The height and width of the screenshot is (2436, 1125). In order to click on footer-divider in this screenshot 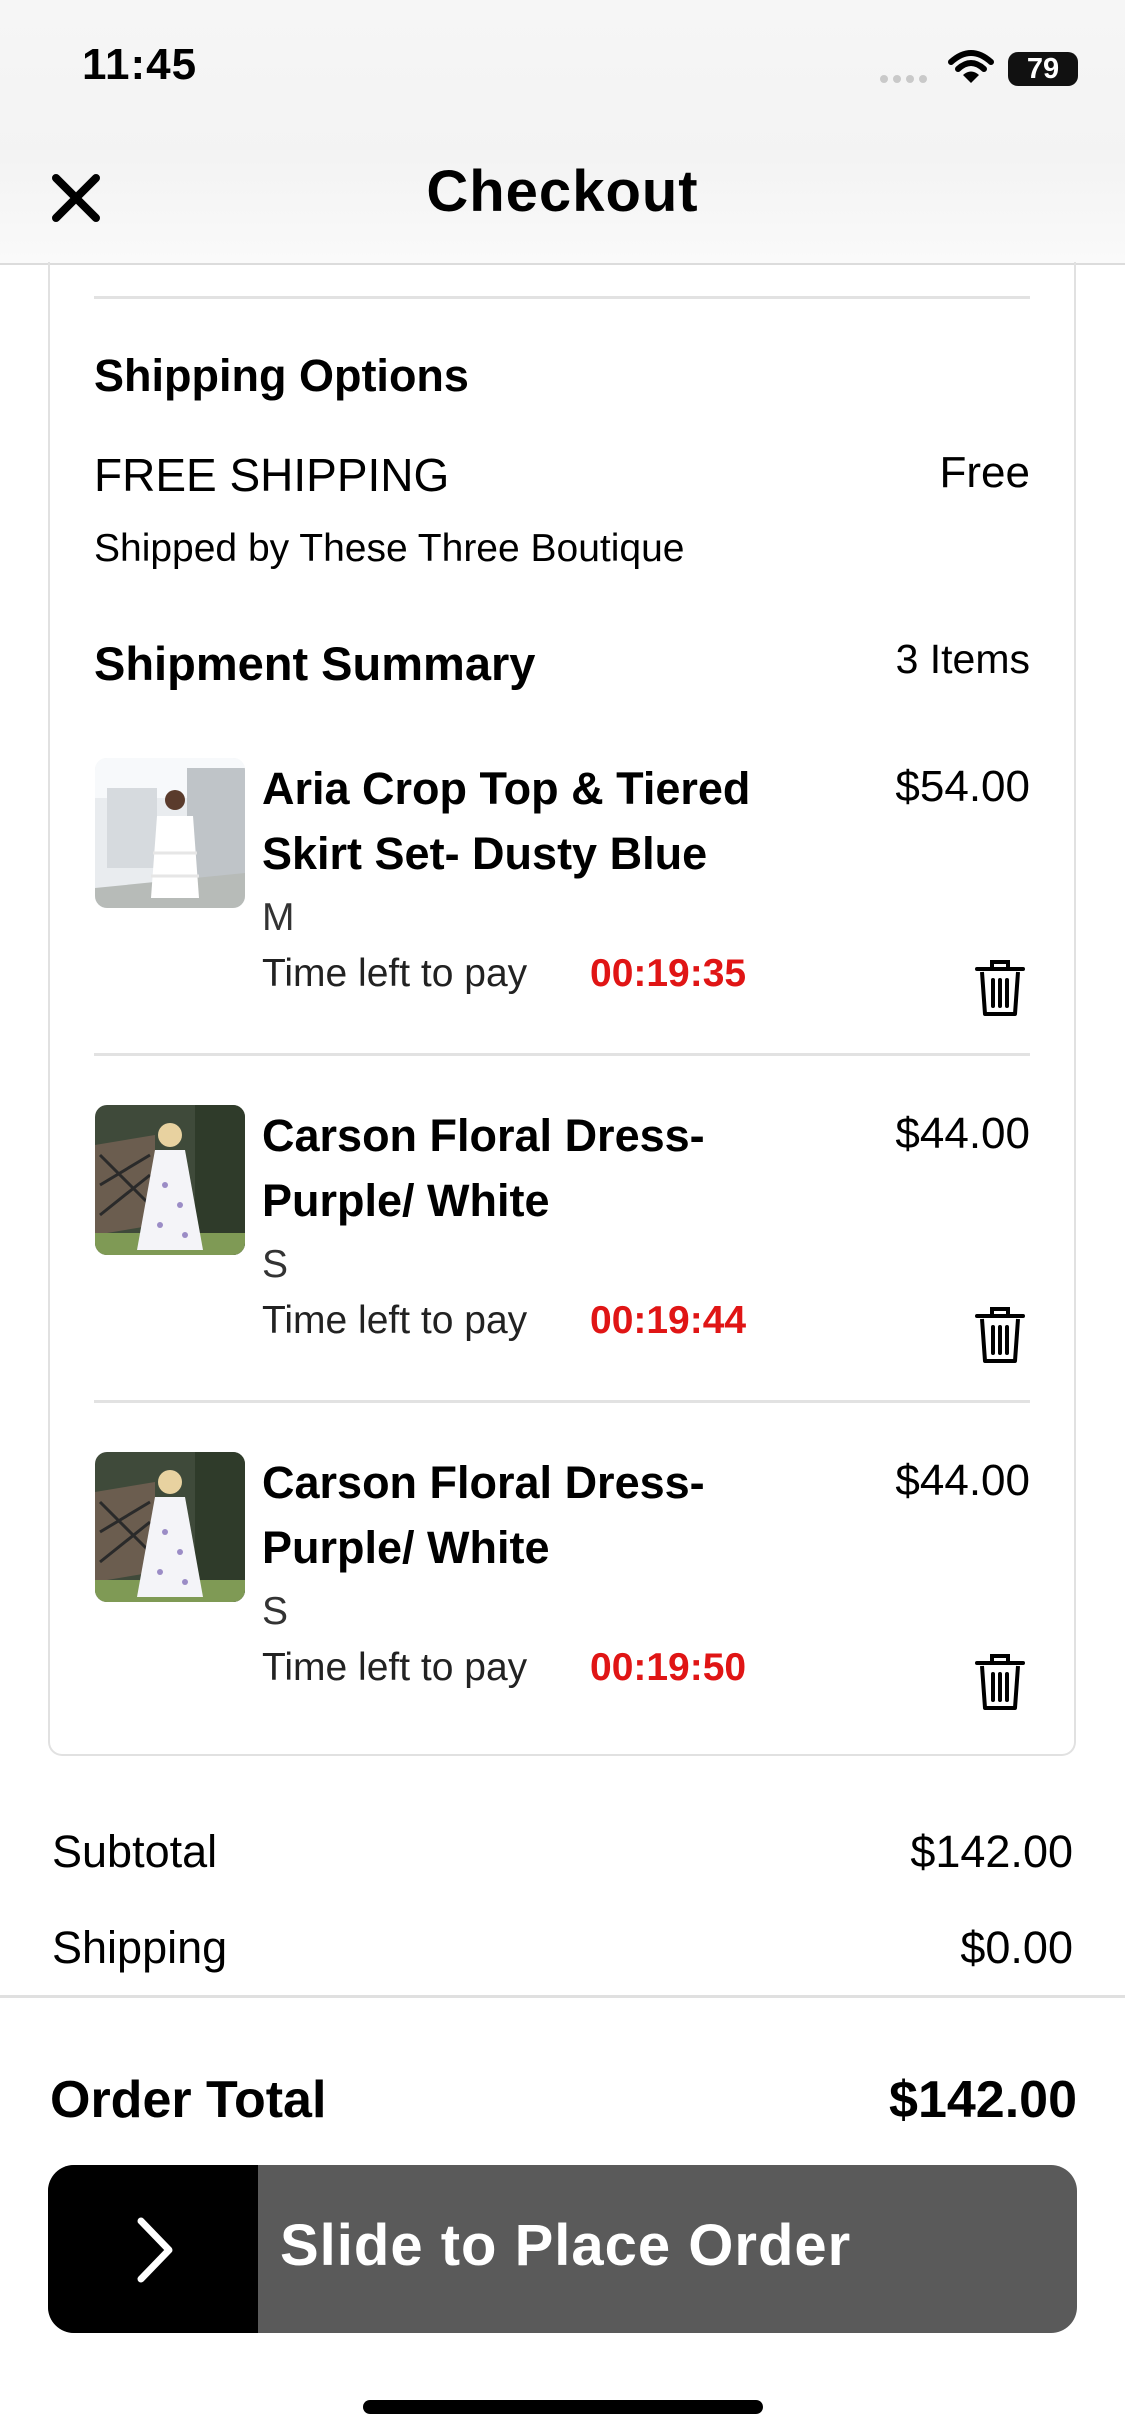, I will do `click(562, 1996)`.